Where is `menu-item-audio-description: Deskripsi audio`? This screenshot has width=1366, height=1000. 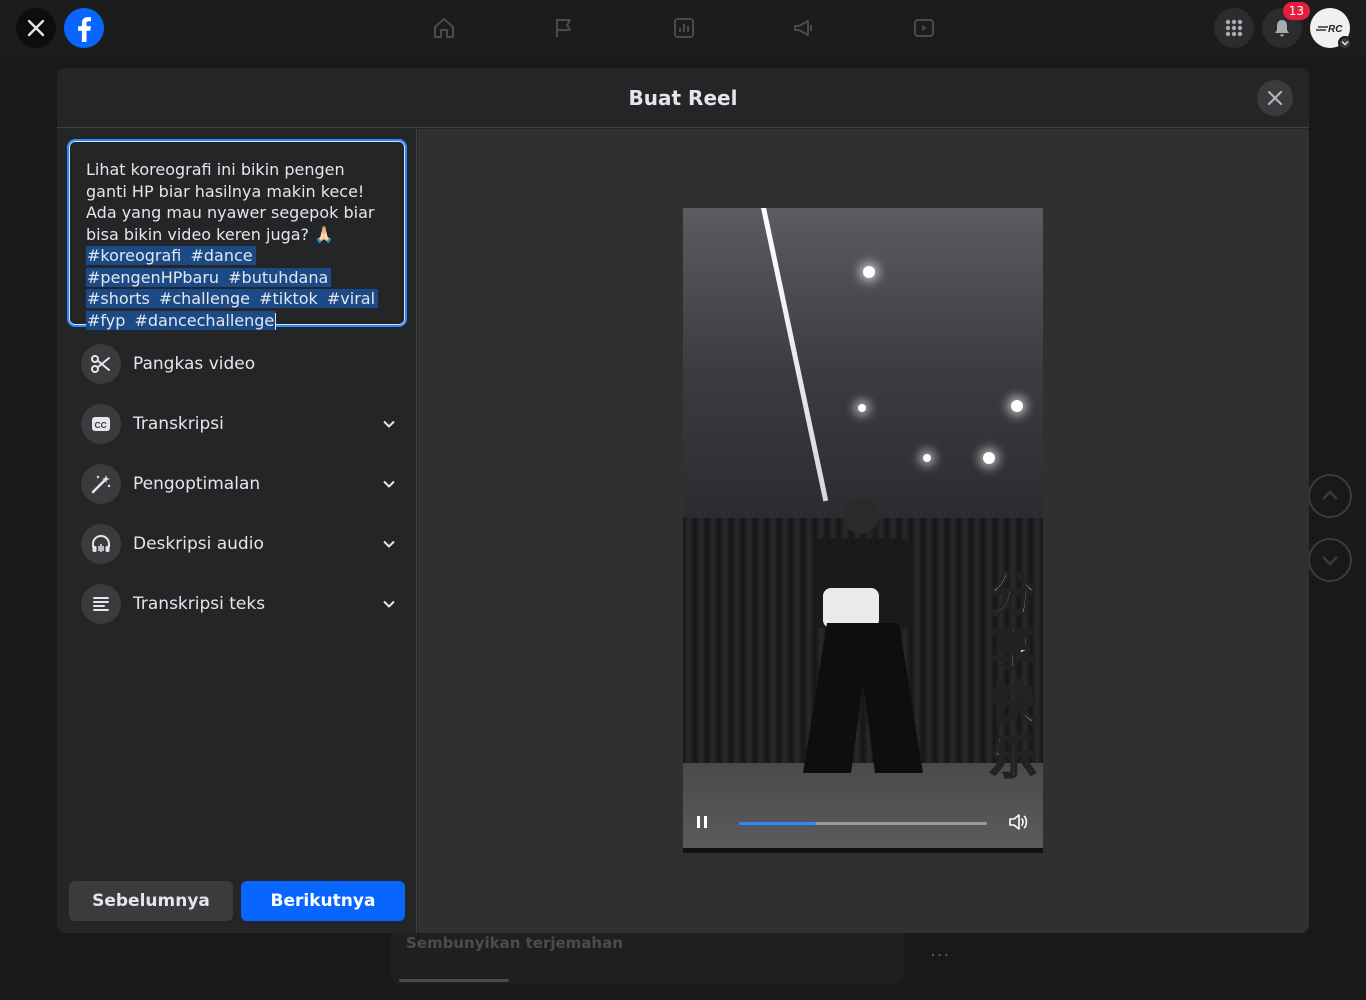
menu-item-audio-description: Deskripsi audio is located at coordinates (239, 544).